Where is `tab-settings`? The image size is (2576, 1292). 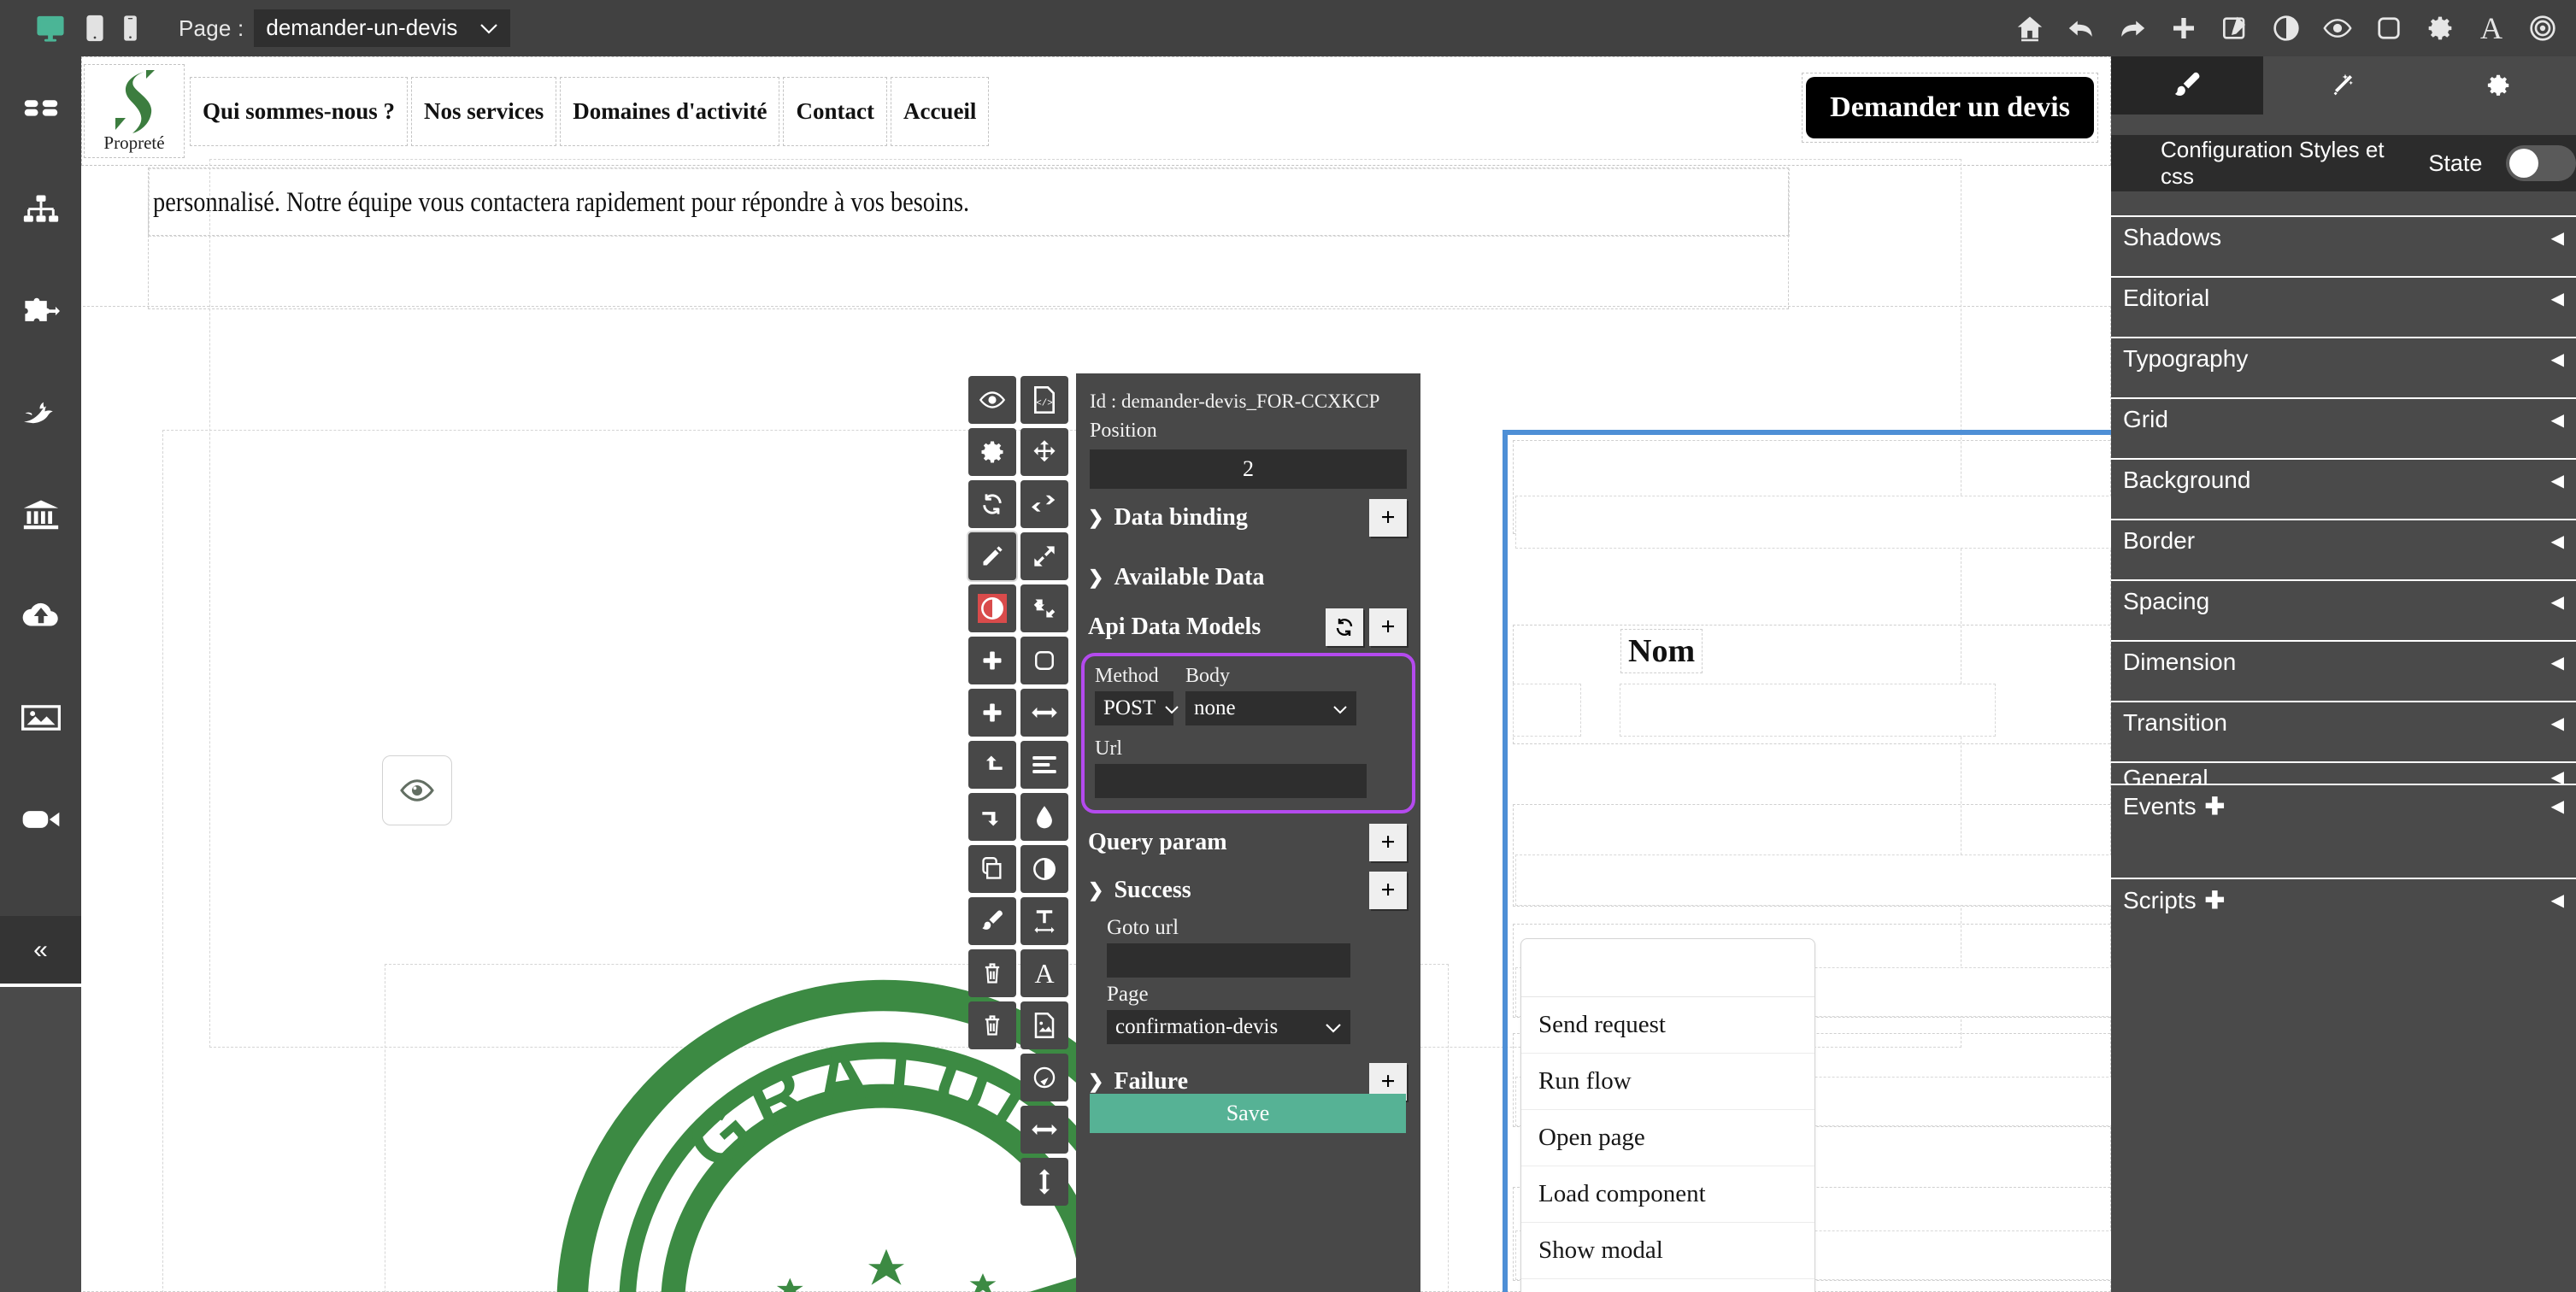 tab-settings is located at coordinates (2498, 85).